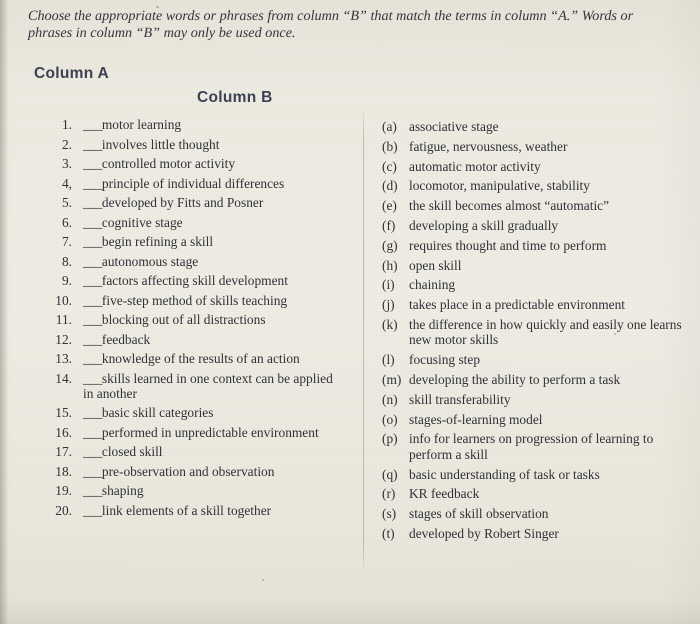 The width and height of the screenshot is (700, 624). Describe the element at coordinates (532, 474) in the screenshot. I see `column-b-item: (q) basic understanding of task or tasks` at that location.